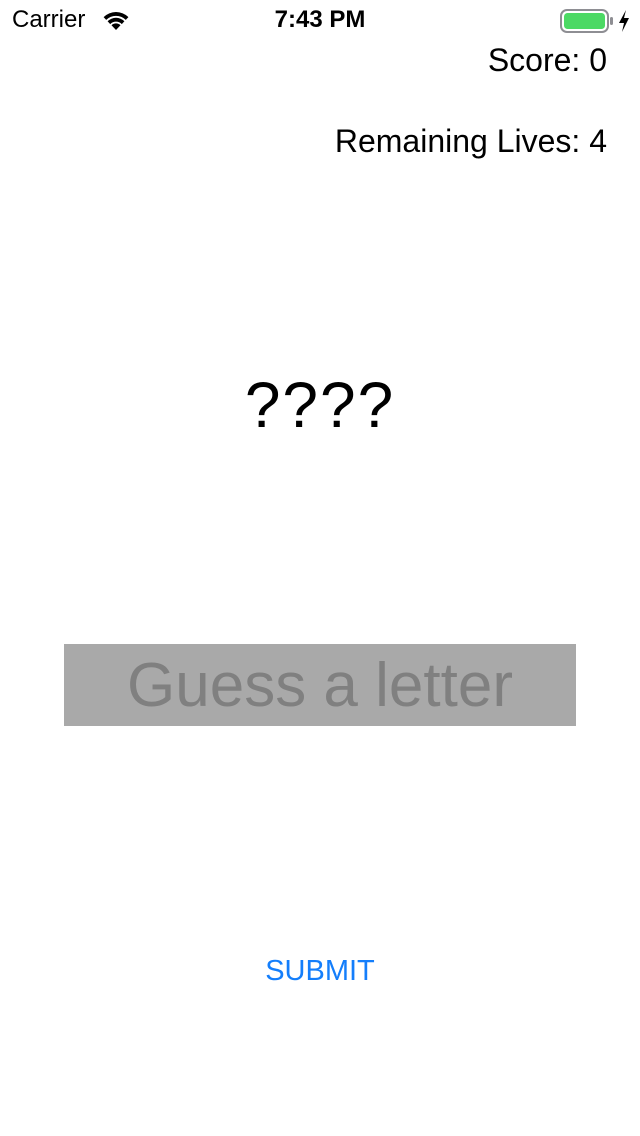 This screenshot has width=640, height=1136. I want to click on status-bar: Carrier 7:43 PM, so click(320, 20).